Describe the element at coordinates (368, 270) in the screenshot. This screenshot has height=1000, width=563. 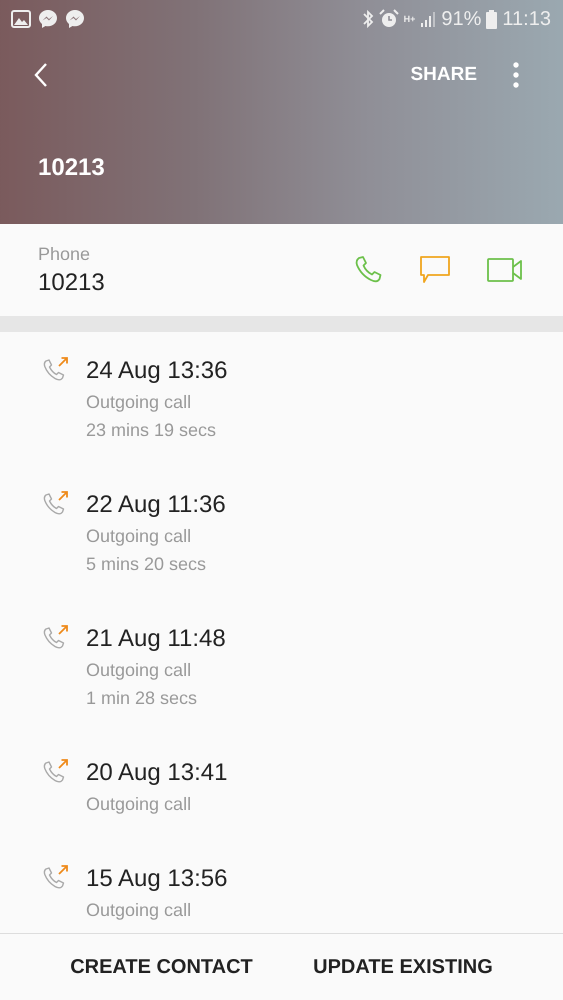
I see `call-button` at that location.